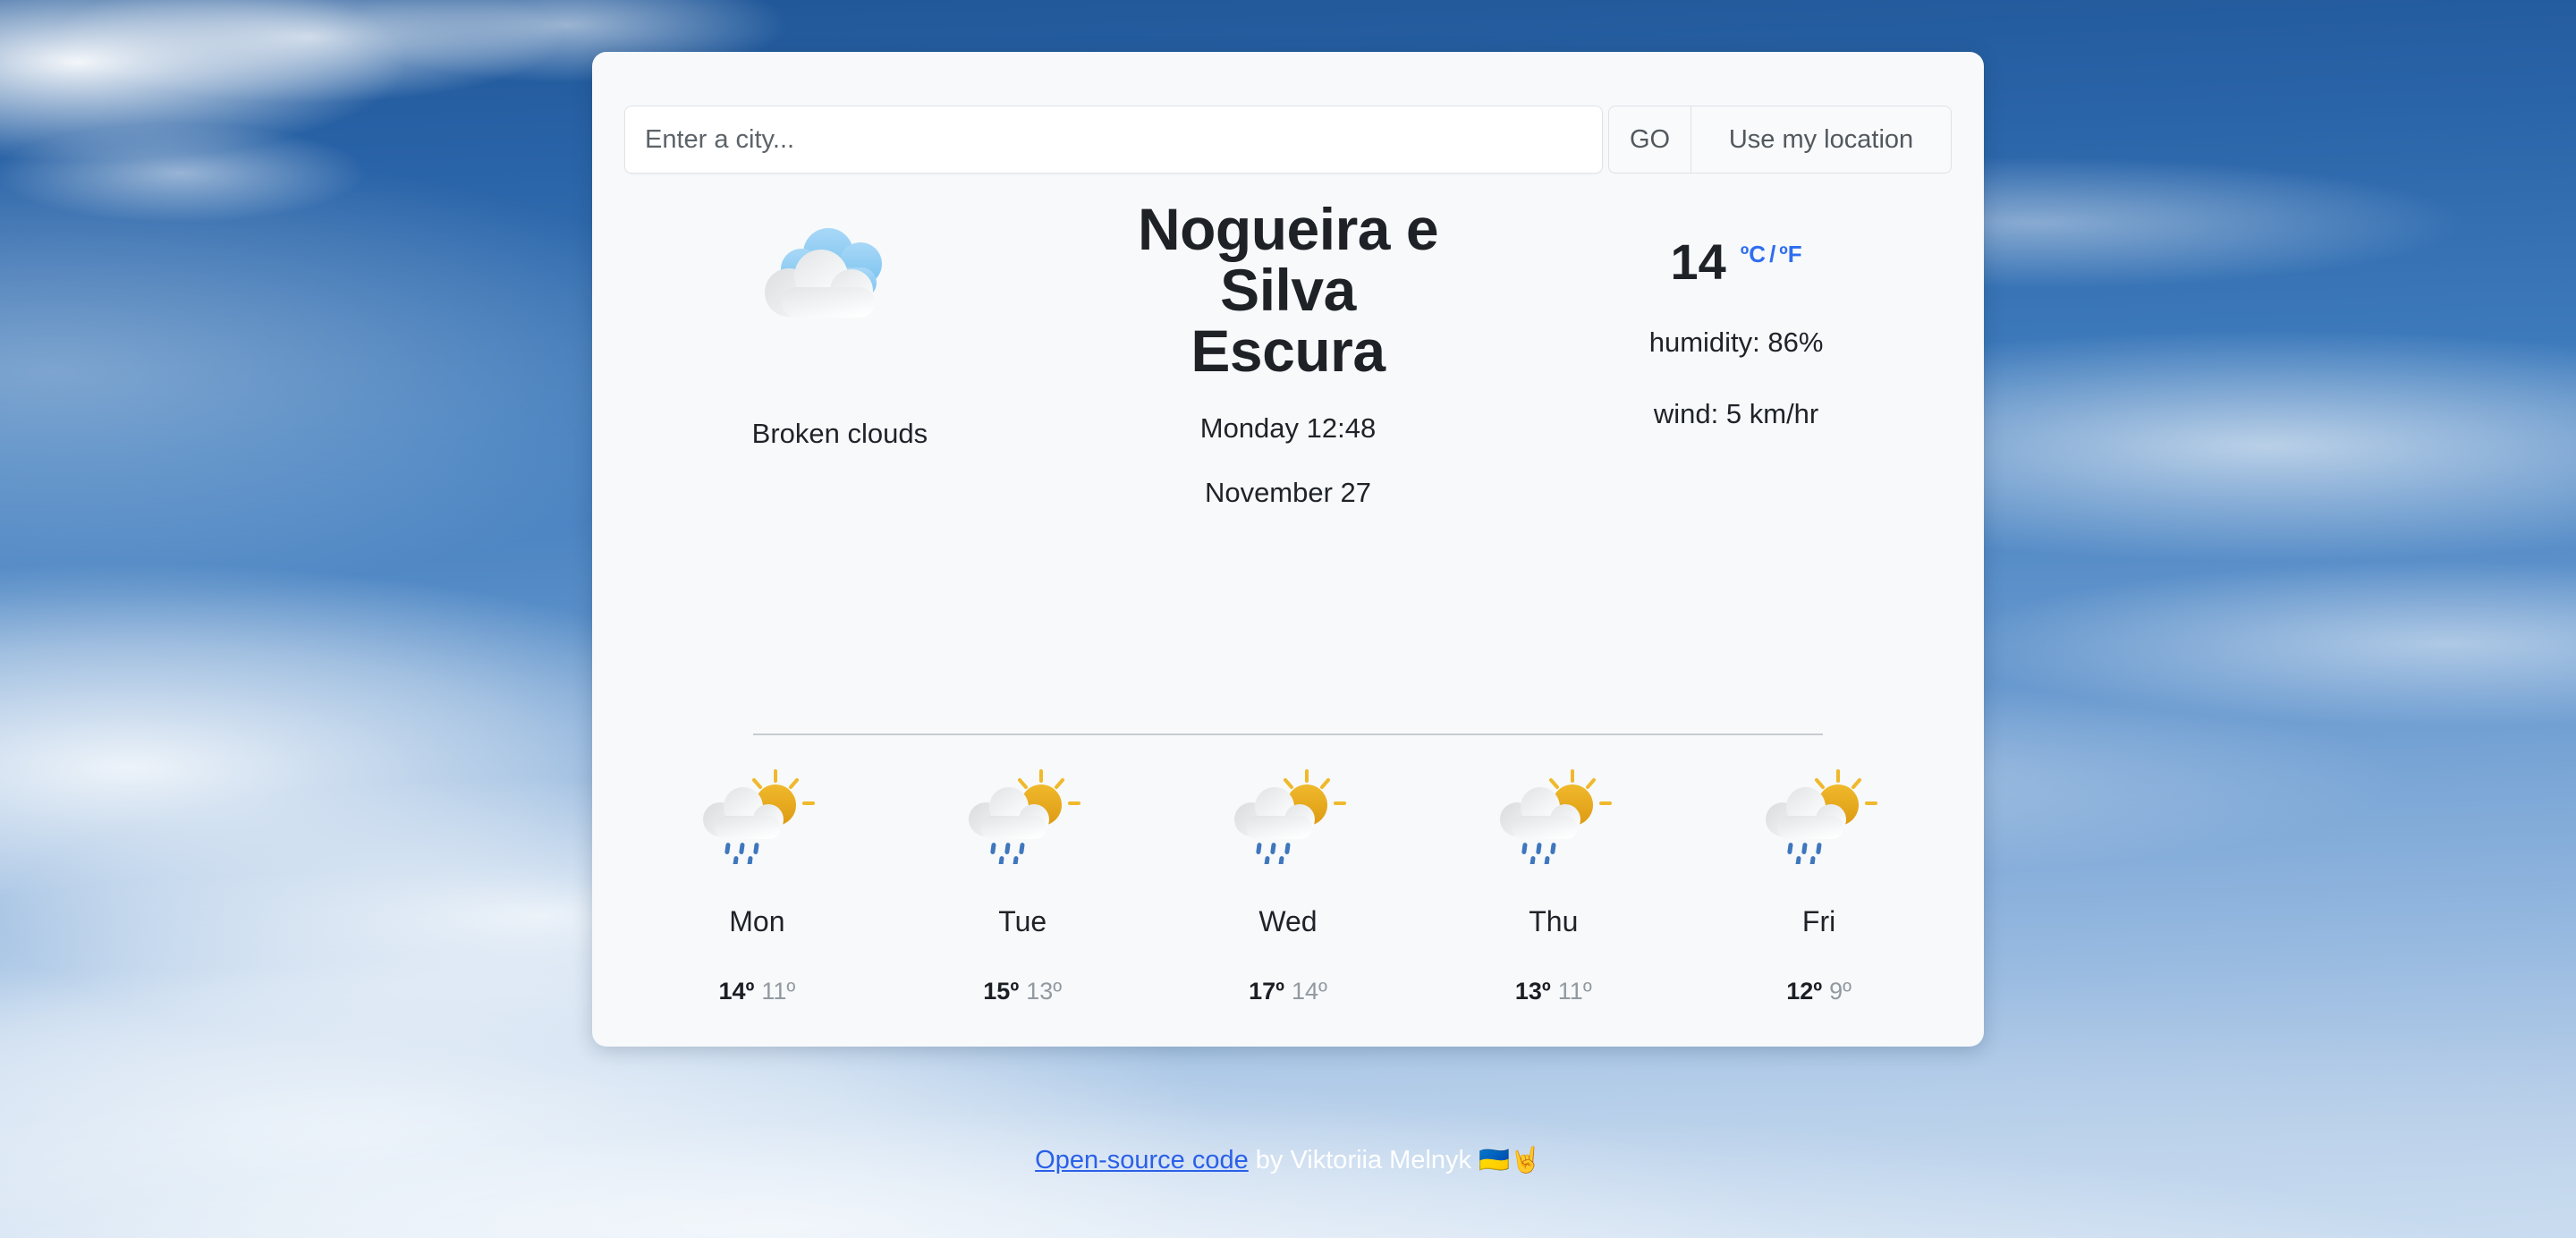 The width and height of the screenshot is (2576, 1238). I want to click on current-temperature: 14, so click(1698, 261).